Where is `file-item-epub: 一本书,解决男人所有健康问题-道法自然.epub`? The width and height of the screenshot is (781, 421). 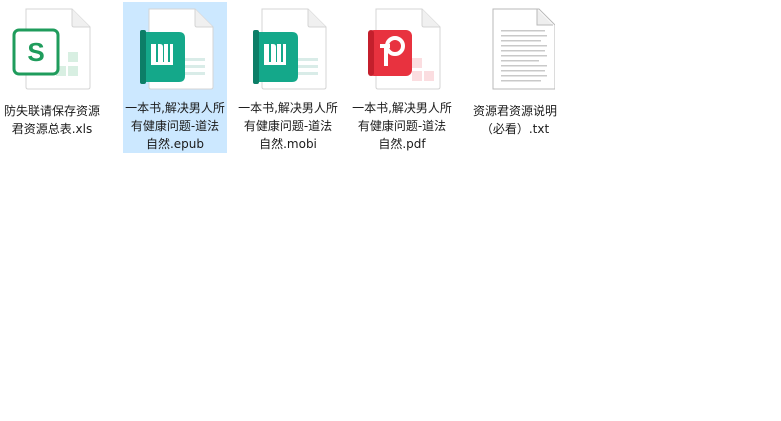
file-item-epub: 一本书,解决男人所有健康问题-道法自然.epub is located at coordinates (175, 77).